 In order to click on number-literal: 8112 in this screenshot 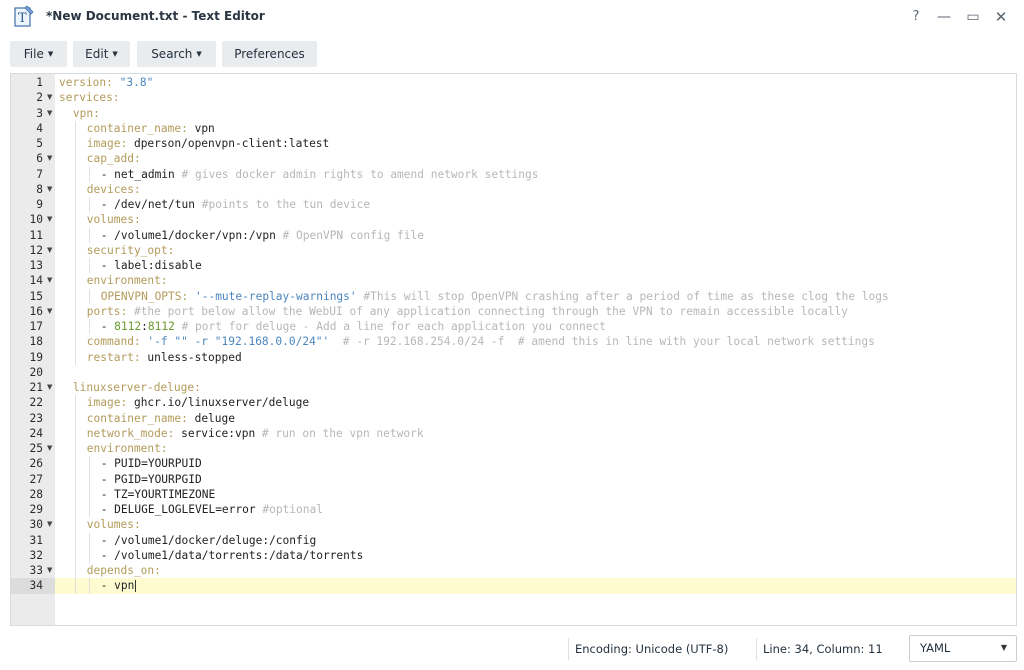, I will do `click(128, 326)`.